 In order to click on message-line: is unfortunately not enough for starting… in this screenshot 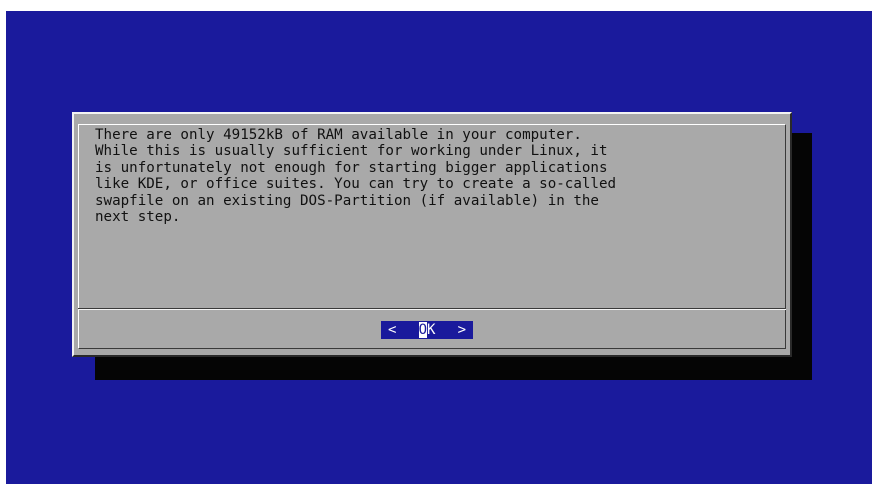, I will do `click(351, 167)`.